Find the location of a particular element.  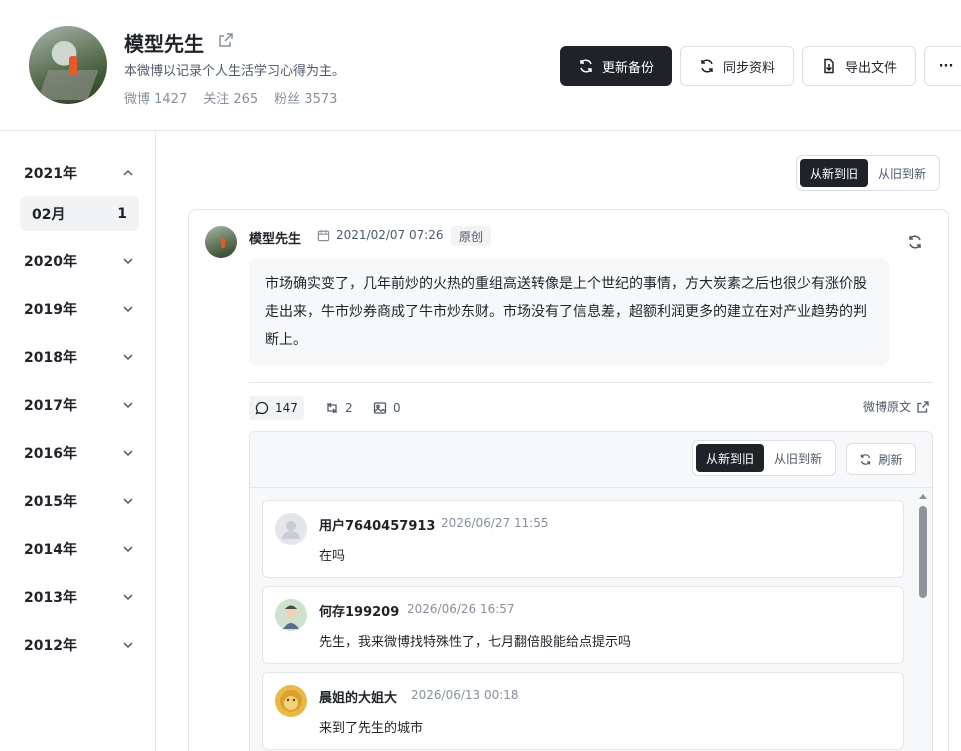

calendar-icon is located at coordinates (323, 235).